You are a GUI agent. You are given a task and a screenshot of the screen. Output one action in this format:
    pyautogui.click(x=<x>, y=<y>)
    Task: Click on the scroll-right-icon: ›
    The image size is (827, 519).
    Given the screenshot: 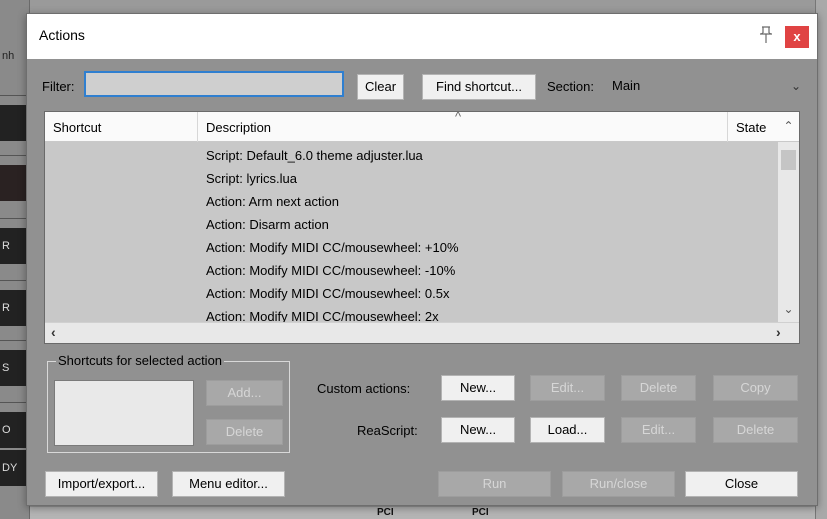 What is the action you would take?
    pyautogui.click(x=778, y=332)
    